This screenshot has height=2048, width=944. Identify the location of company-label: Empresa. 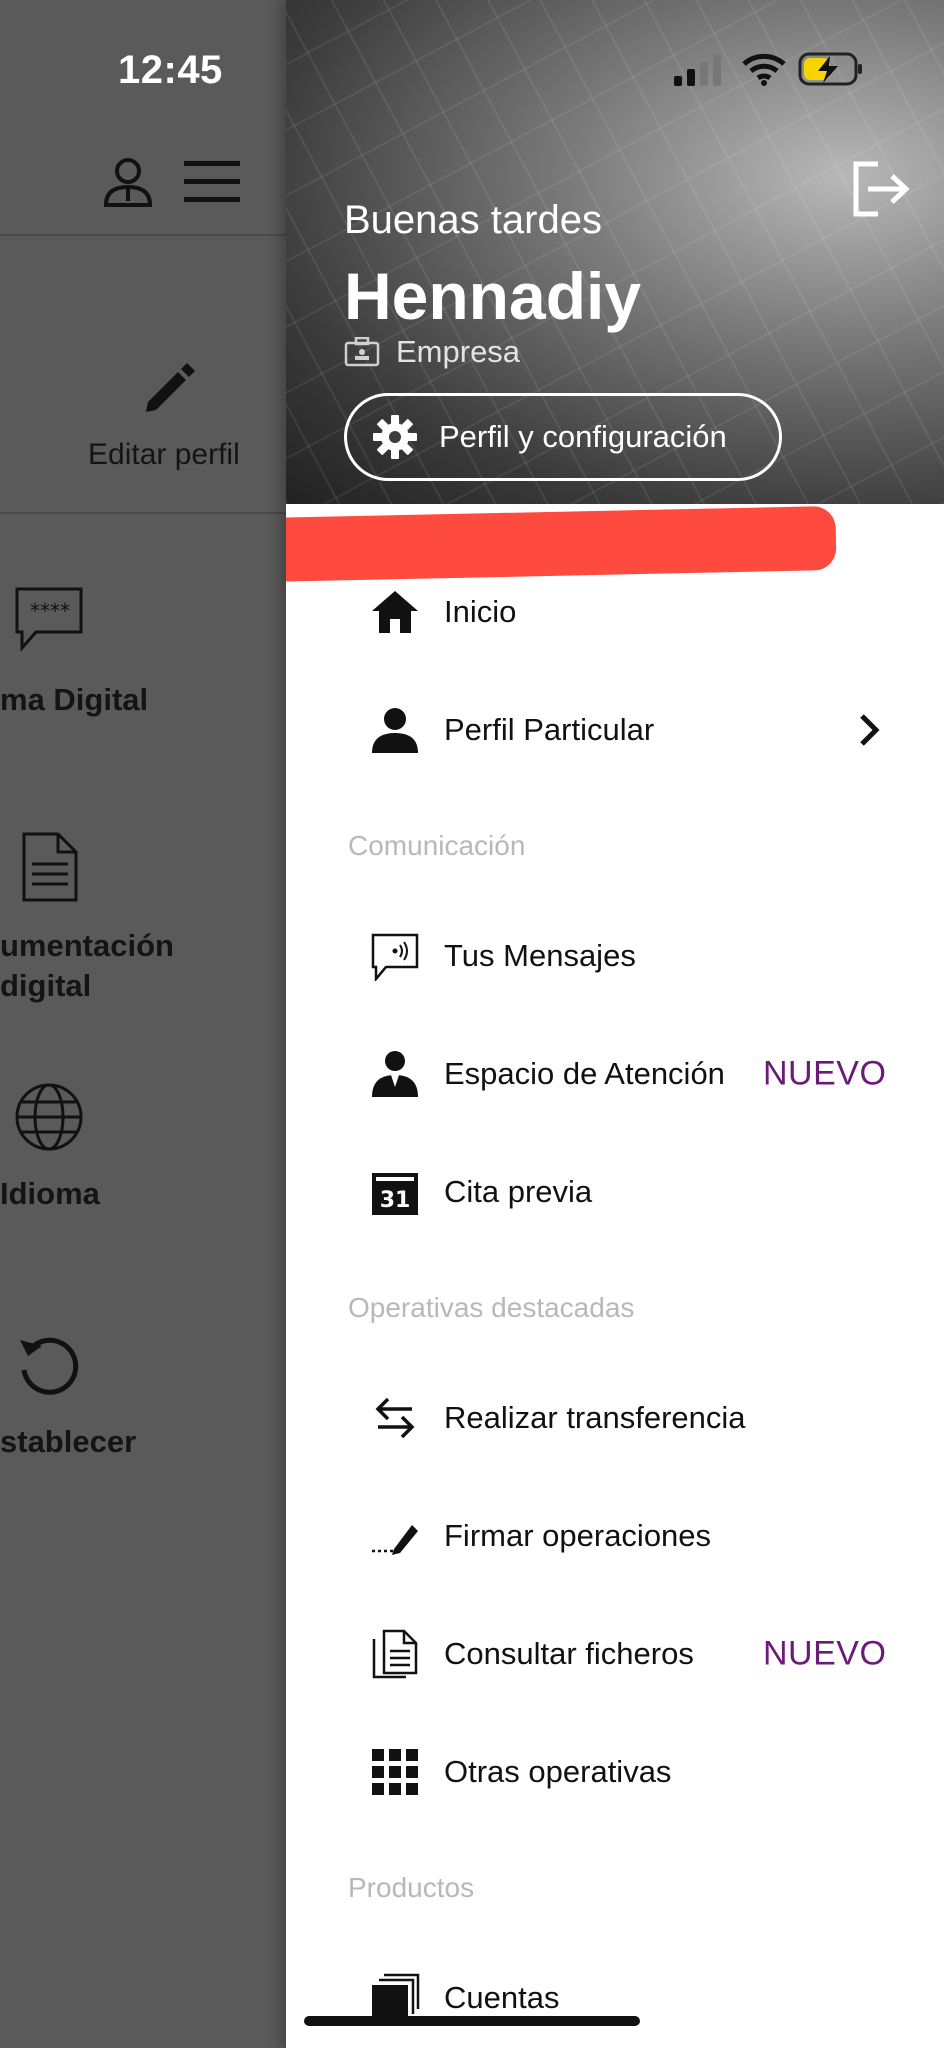
(458, 351).